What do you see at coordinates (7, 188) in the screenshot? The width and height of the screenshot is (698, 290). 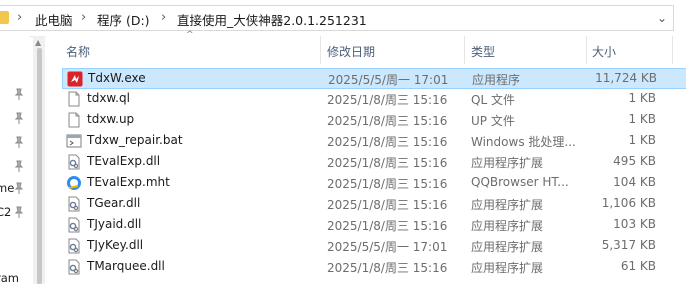 I see `nav-item-label: me` at bounding box center [7, 188].